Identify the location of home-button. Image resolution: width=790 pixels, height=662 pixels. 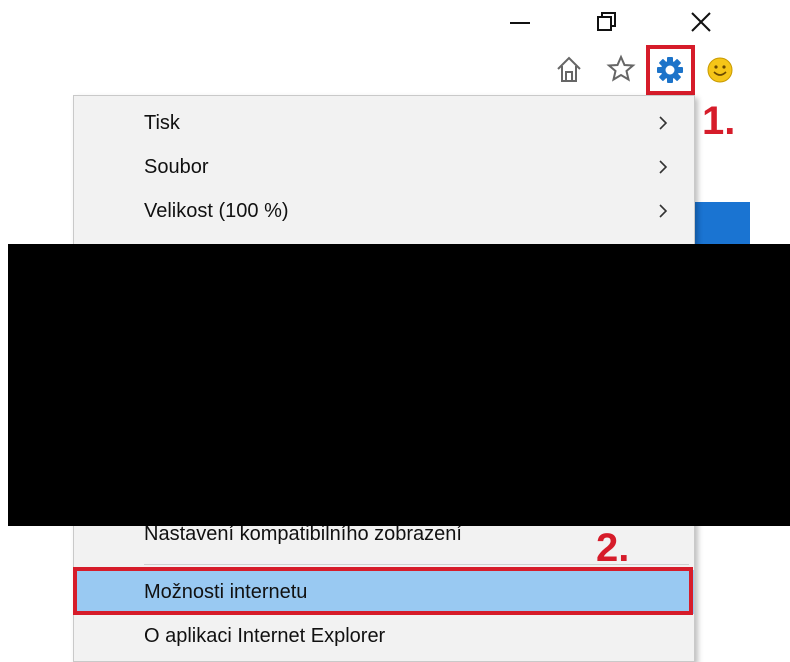
(569, 69).